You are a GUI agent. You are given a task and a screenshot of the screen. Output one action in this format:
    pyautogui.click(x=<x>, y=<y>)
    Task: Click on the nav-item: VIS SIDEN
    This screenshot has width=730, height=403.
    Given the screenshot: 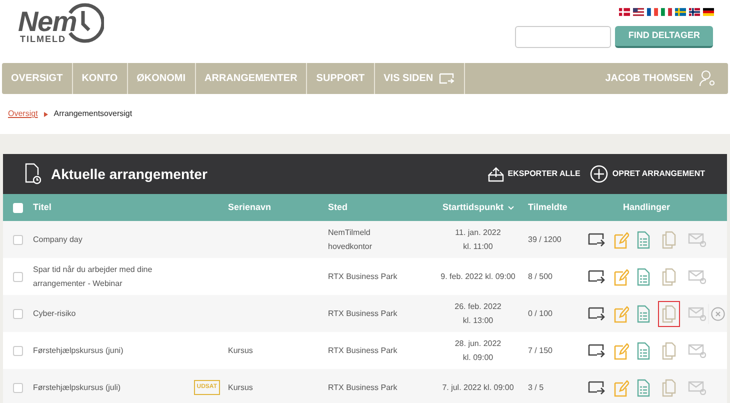 What is the action you would take?
    pyautogui.click(x=420, y=78)
    